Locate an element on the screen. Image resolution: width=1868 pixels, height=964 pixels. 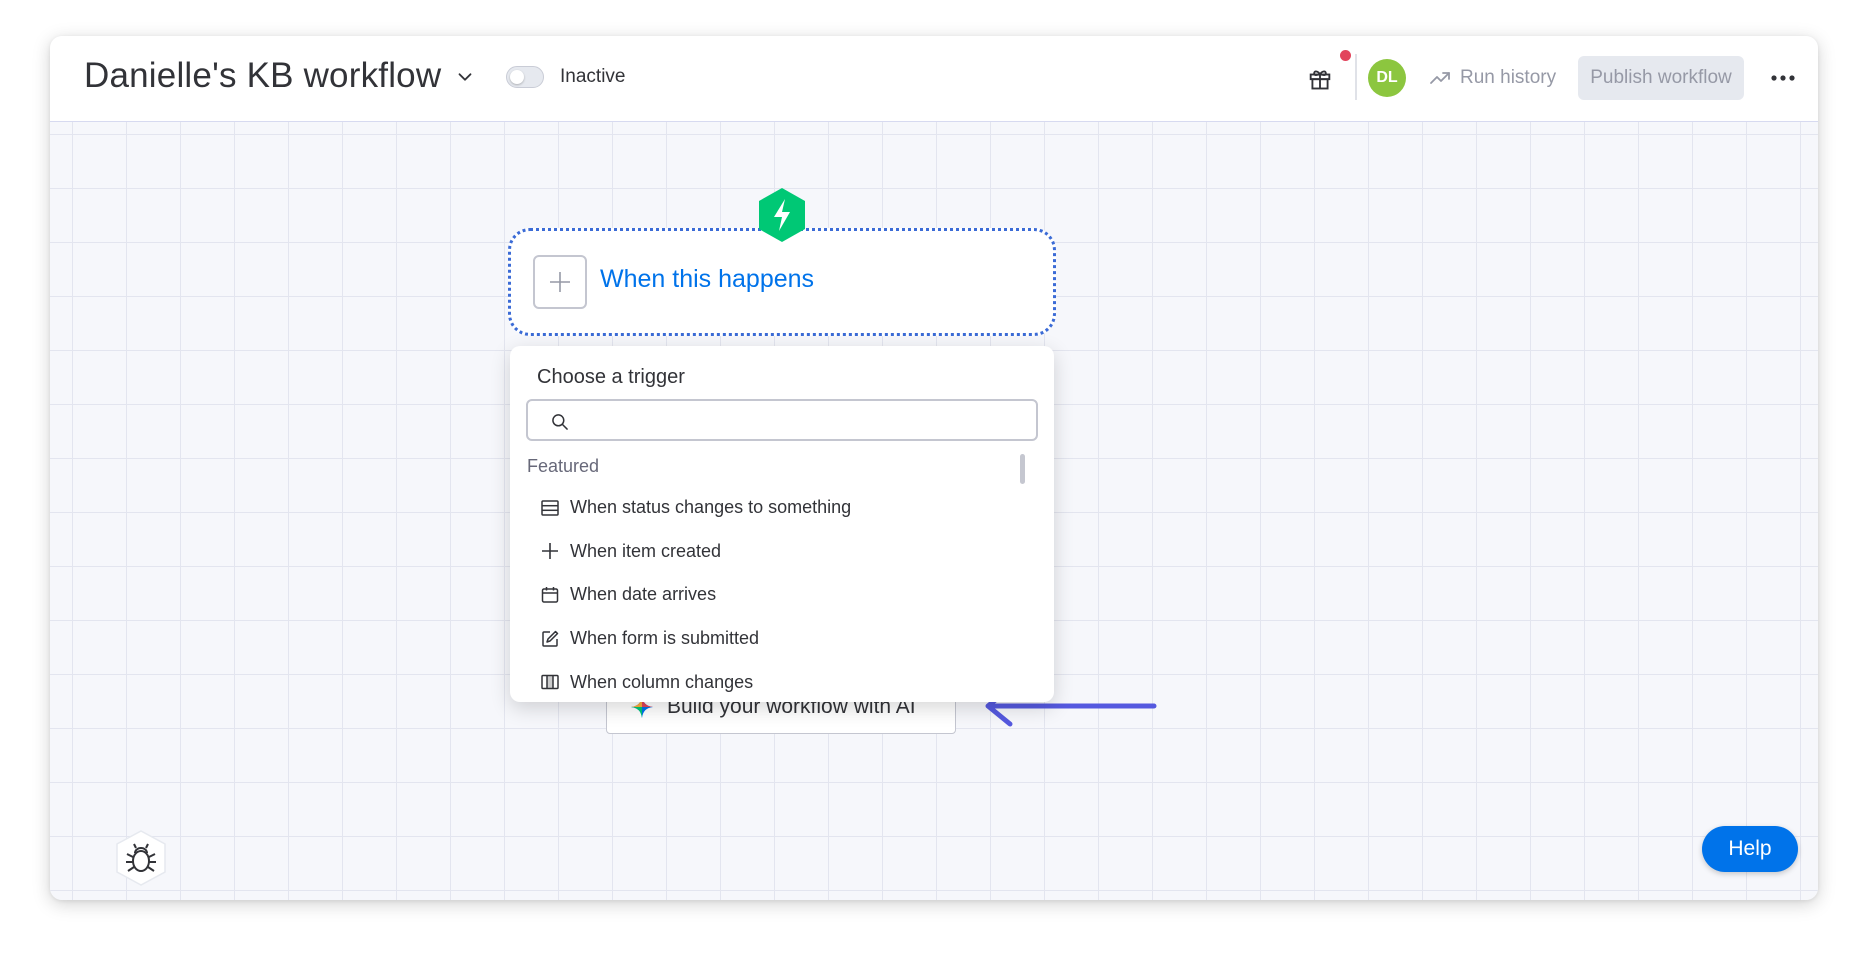
lightning-icon is located at coordinates (782, 215).